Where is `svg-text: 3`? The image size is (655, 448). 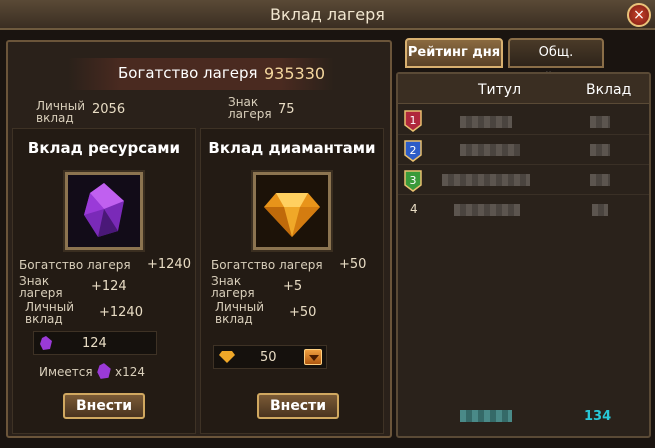 svg-text: 3 is located at coordinates (413, 180).